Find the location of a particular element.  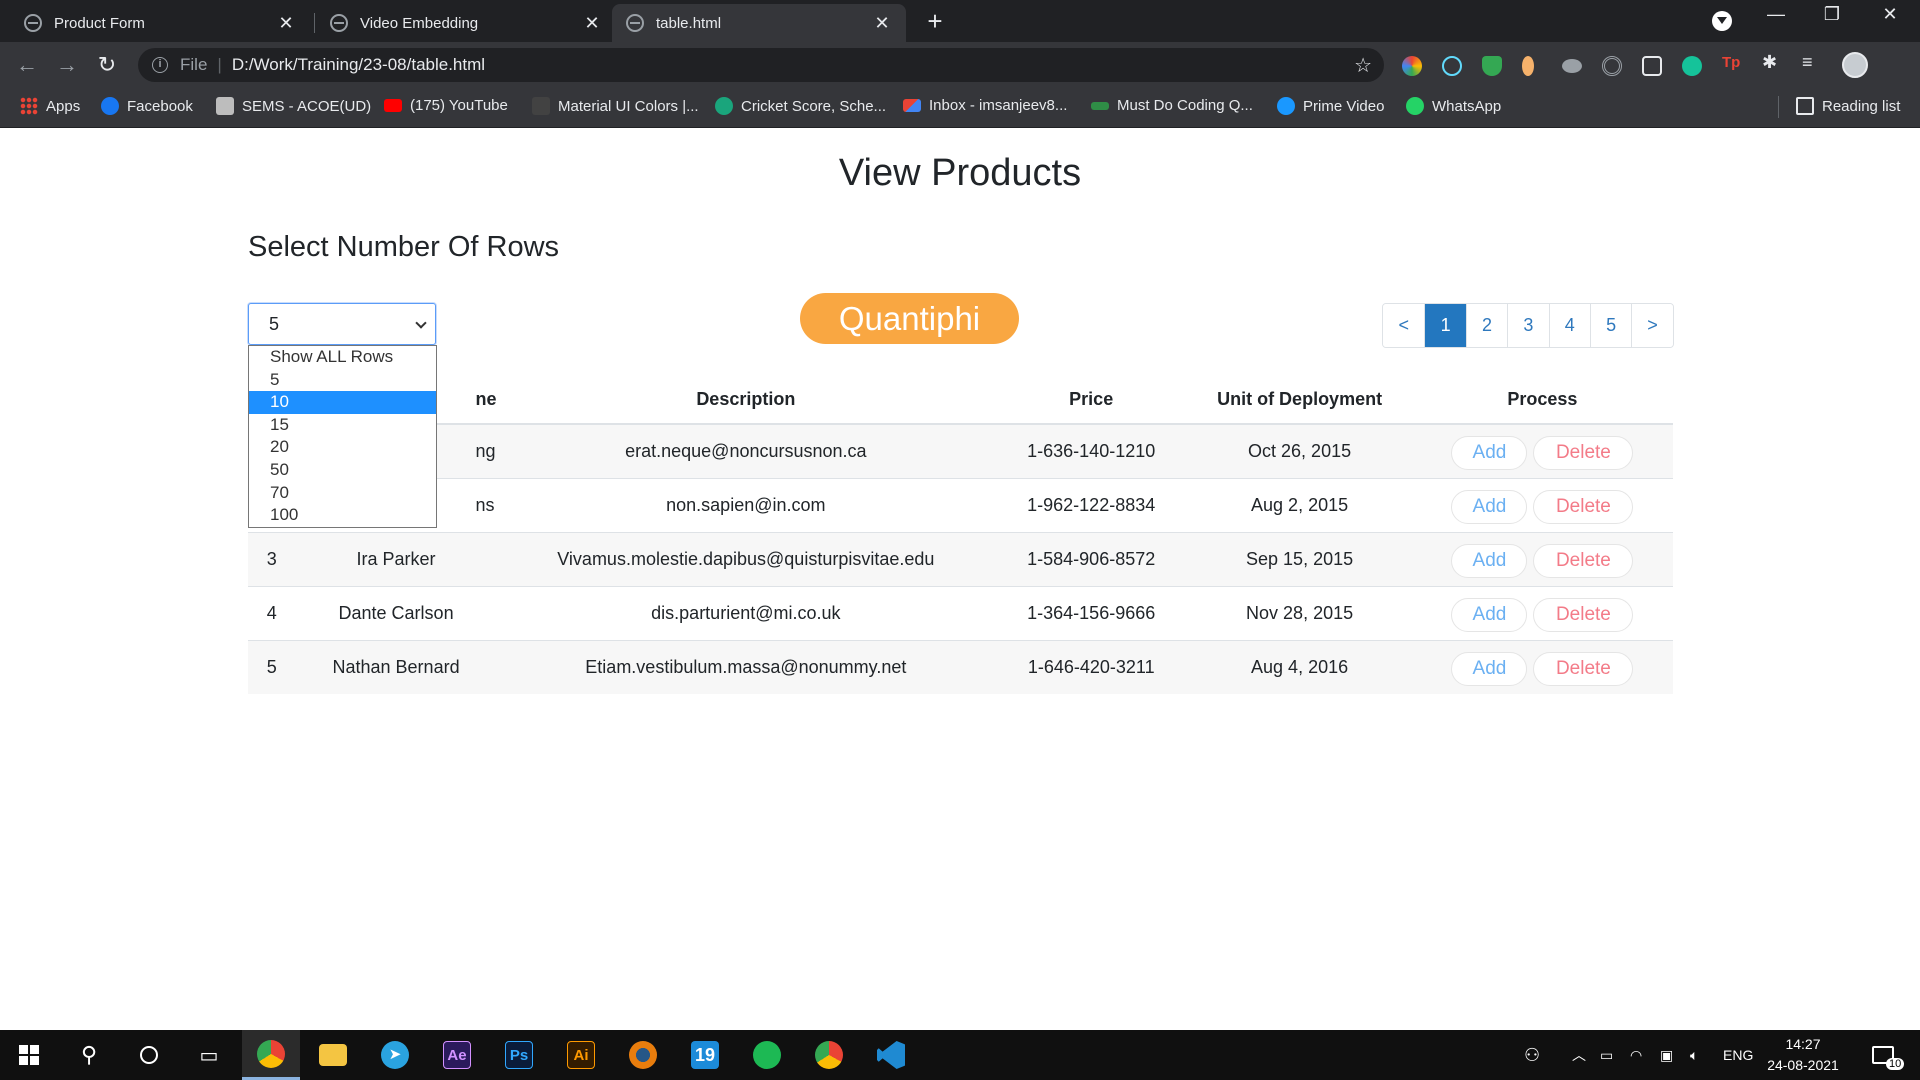

volume-icon: 🔈︎ is located at coordinates (1694, 1055).